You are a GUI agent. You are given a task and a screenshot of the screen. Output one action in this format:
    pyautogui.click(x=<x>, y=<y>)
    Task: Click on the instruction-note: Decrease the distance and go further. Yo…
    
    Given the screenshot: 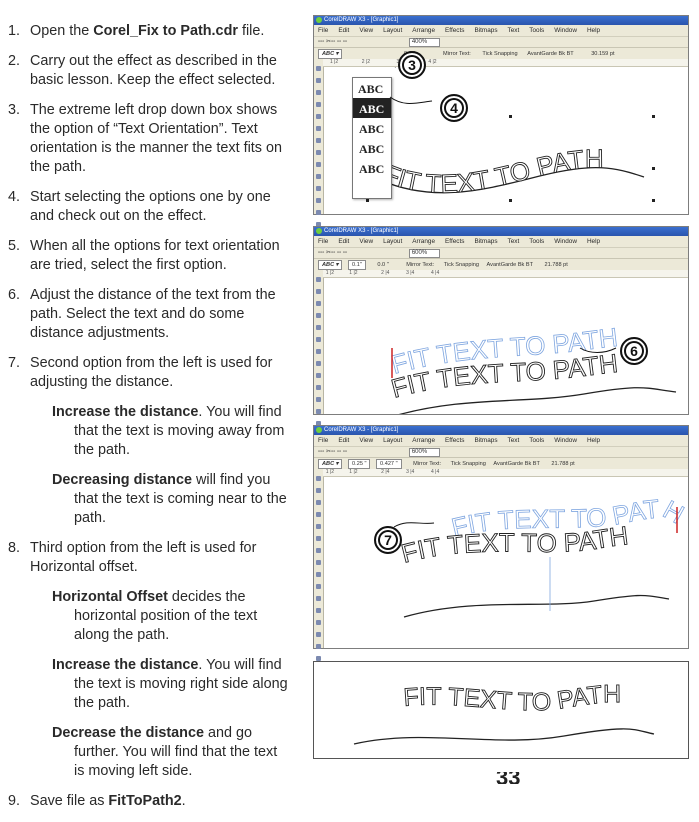 What is the action you would take?
    pyautogui.click(x=171, y=752)
    